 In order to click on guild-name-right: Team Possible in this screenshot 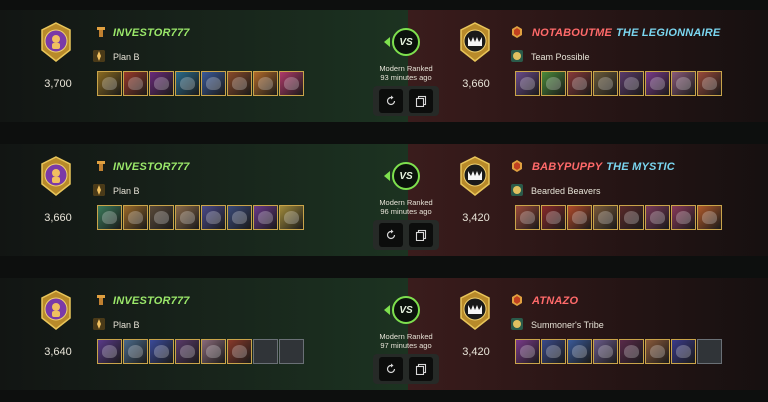, I will do `click(560, 57)`.